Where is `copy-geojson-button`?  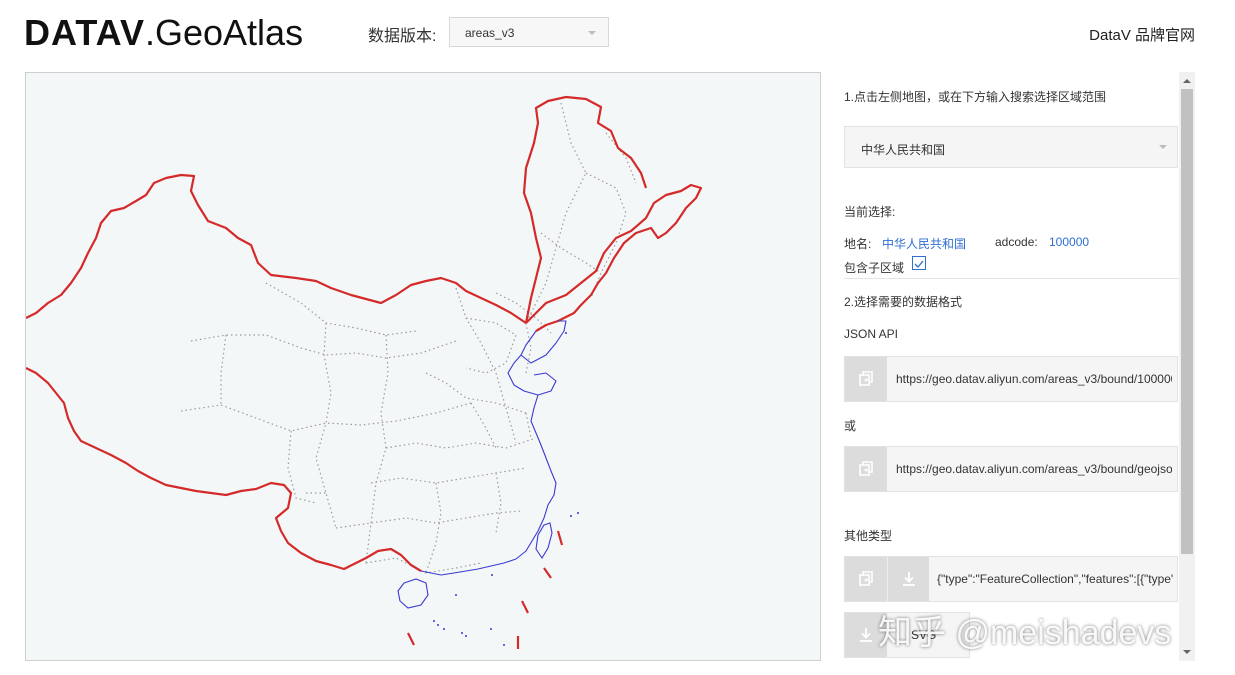
copy-geojson-button is located at coordinates (866, 579).